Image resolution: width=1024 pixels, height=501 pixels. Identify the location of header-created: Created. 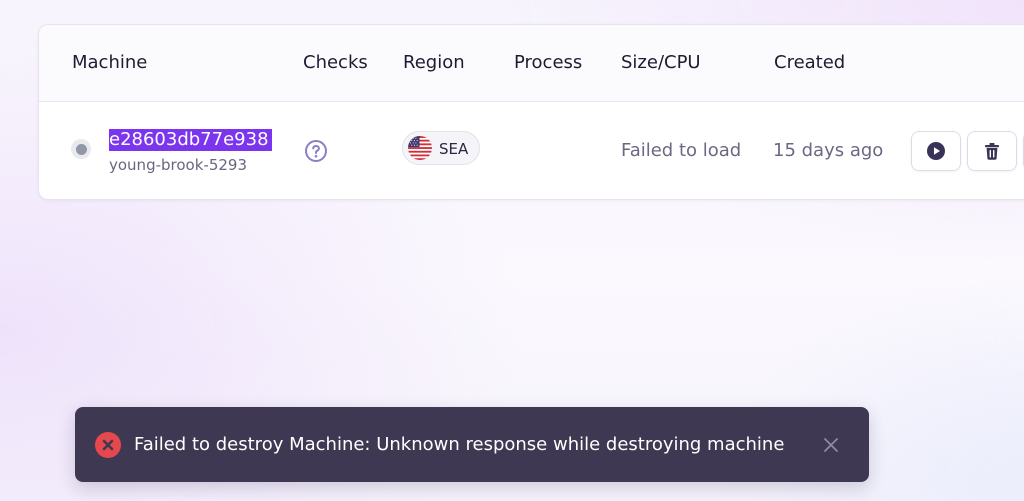
(809, 63).